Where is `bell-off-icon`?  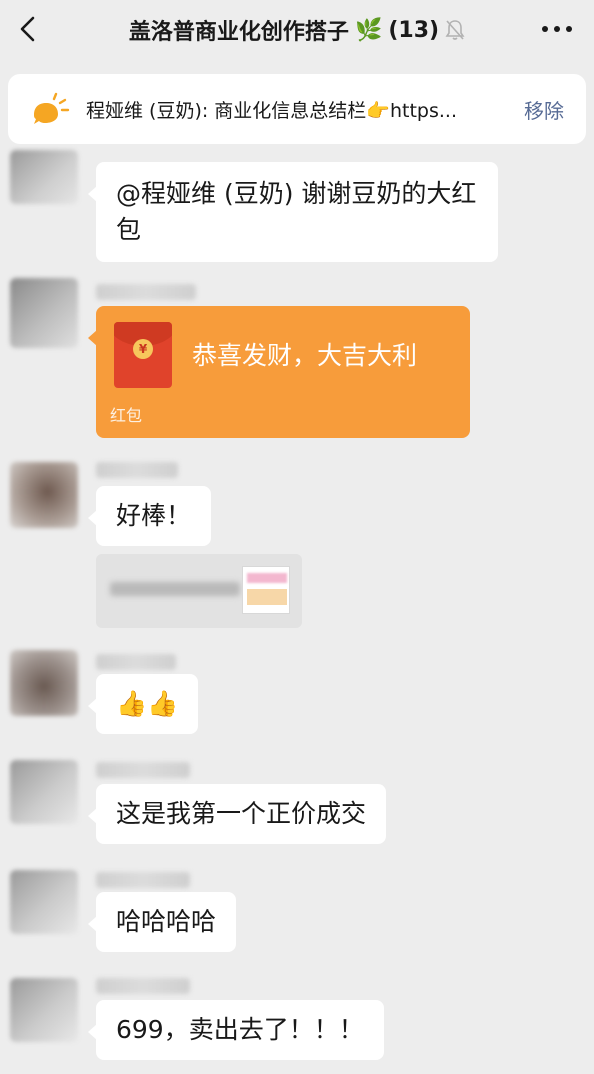
bell-off-icon is located at coordinates (455, 30).